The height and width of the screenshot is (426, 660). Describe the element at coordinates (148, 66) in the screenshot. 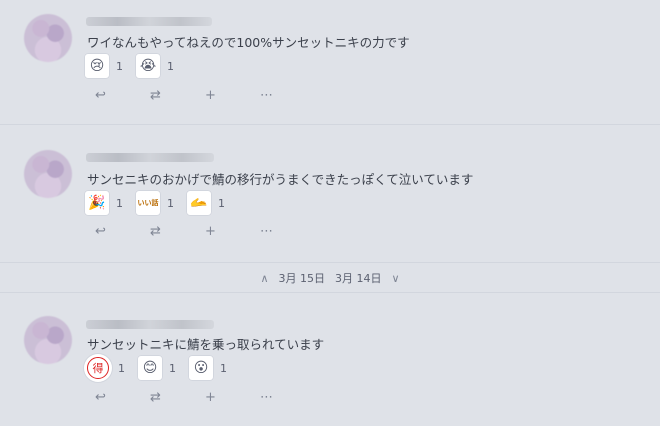

I see `helmet-crying-2-icon: 😭` at that location.